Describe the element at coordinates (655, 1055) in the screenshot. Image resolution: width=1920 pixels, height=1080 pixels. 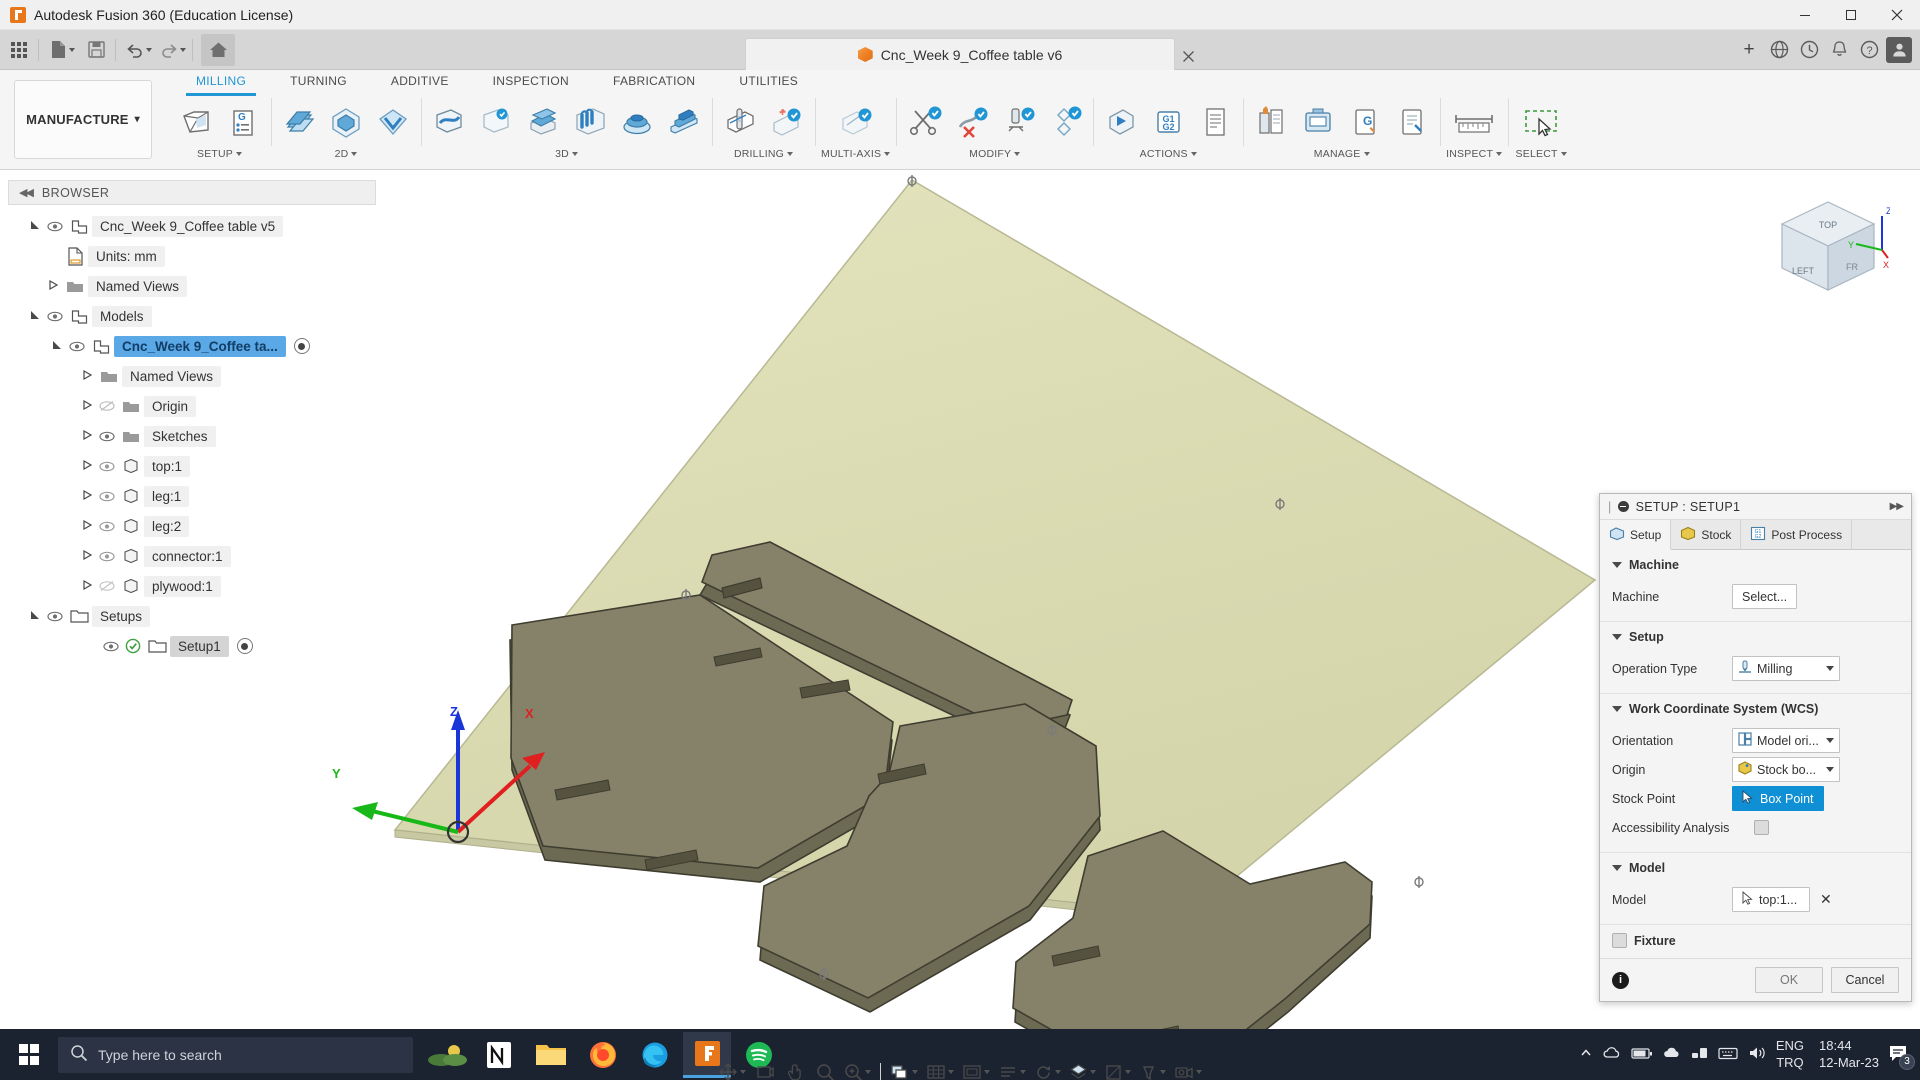
I see `edge-app` at that location.